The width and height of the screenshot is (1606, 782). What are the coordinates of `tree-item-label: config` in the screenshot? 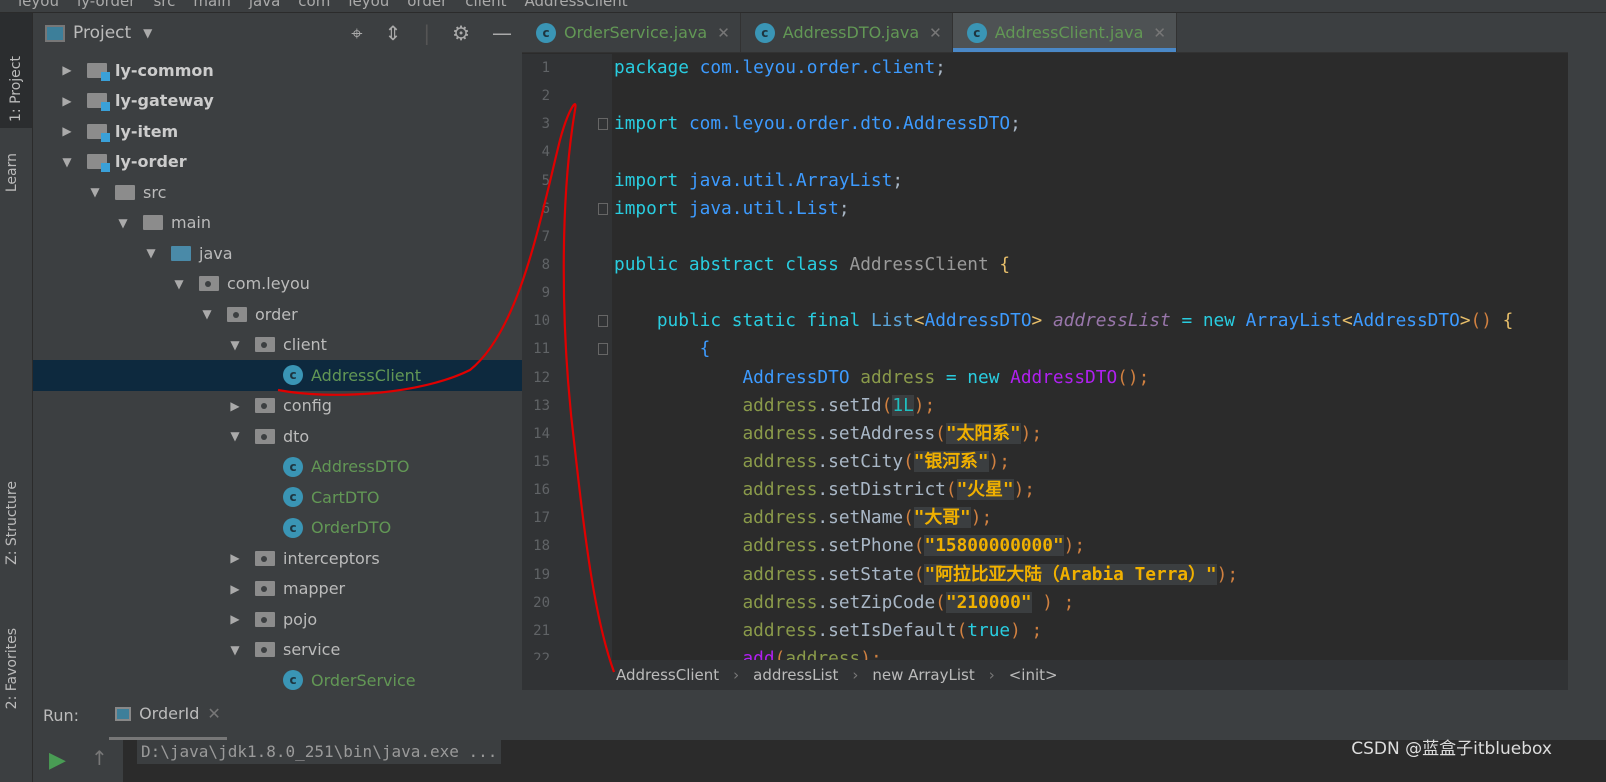 It's located at (307, 406).